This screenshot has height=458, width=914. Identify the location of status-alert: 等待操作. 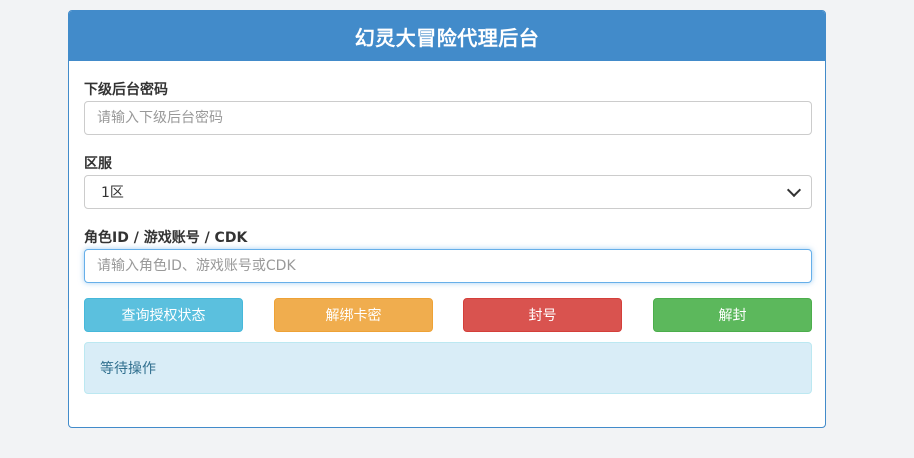
(448, 368).